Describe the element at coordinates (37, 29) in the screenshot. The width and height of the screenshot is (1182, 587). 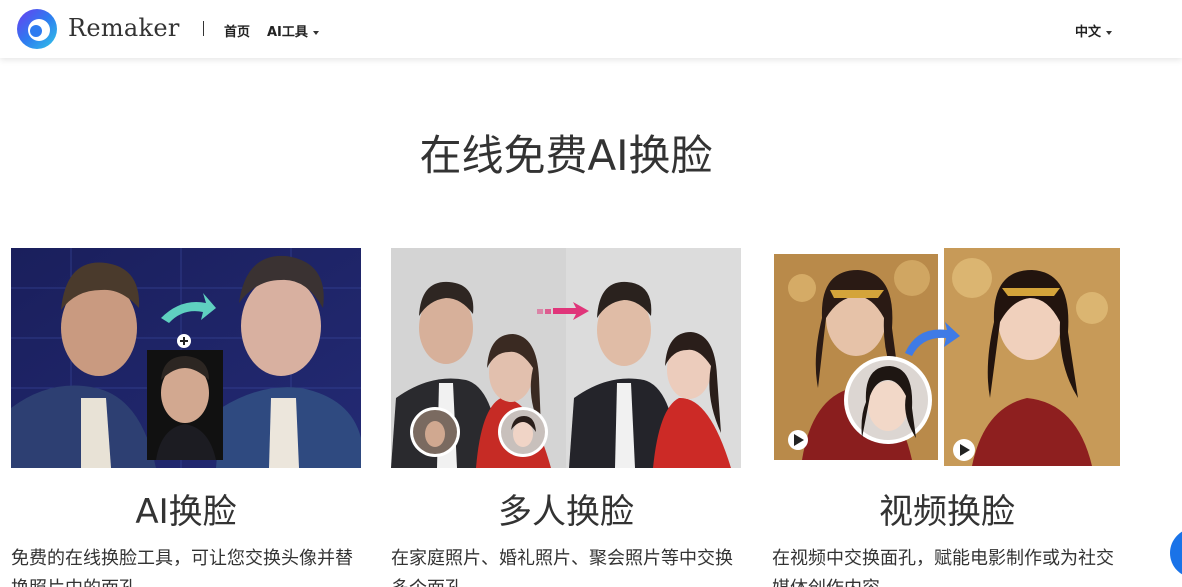
I see `remaker-logo-icon` at that location.